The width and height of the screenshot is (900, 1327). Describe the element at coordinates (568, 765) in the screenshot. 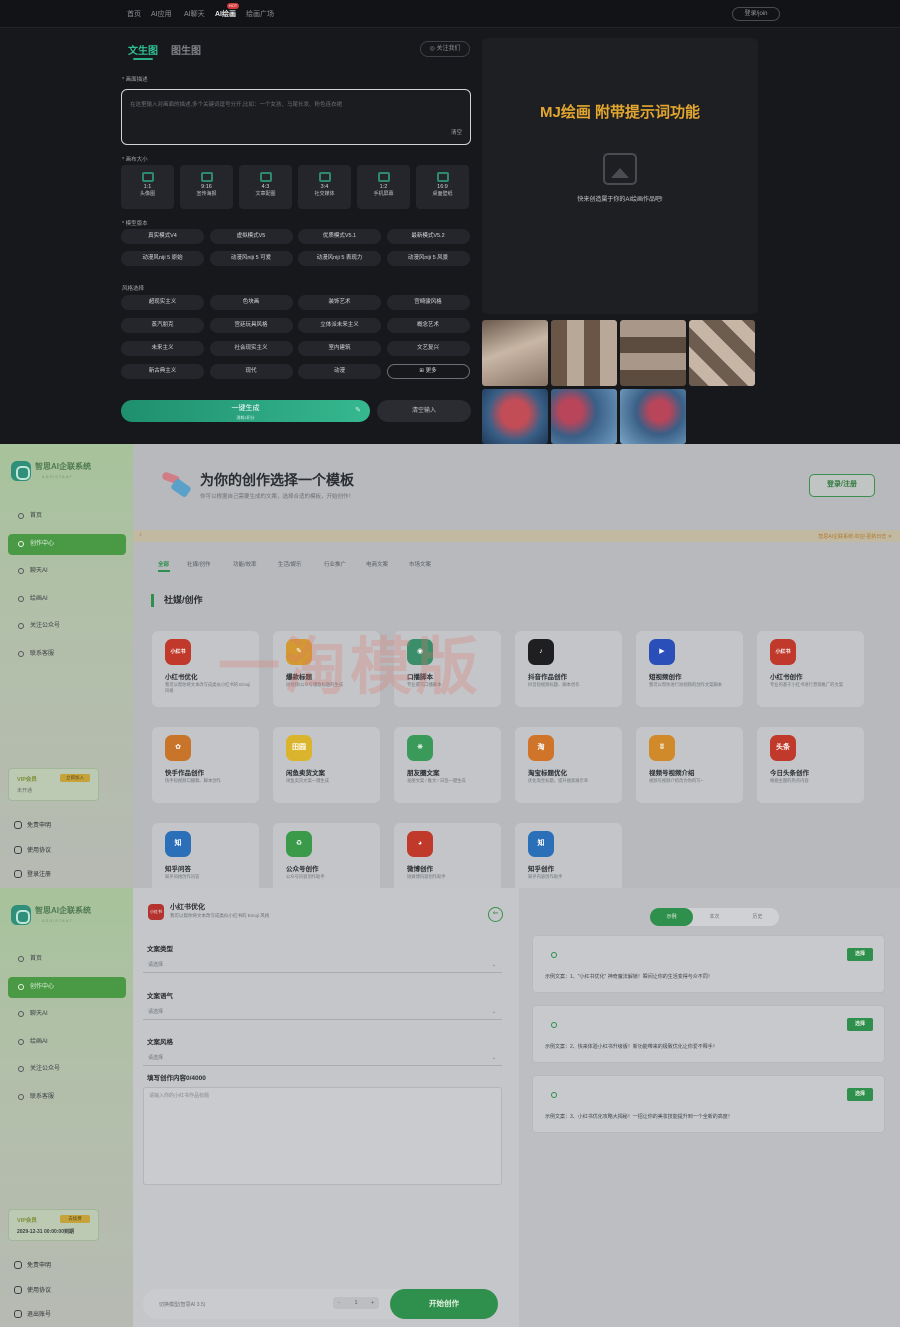

I see `template-card: 淘淘宝标题优化 优化淘宝标题，提升搜索展示率` at that location.